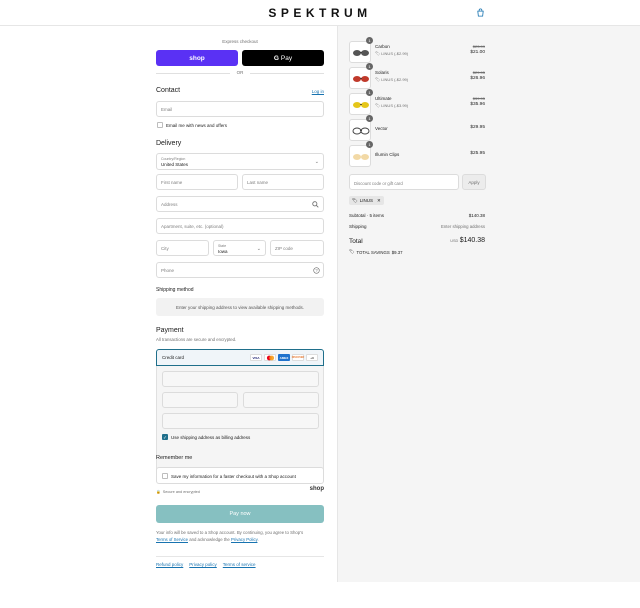 The image size is (640, 608). I want to click on legal-end: ., so click(258, 539).